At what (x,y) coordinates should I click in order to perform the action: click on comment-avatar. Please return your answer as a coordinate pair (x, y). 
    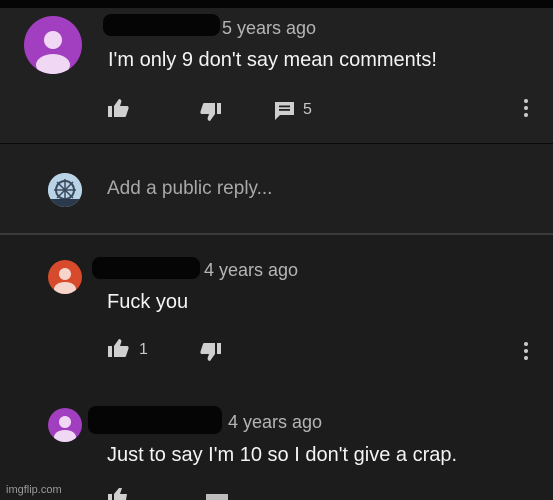
    Looking at the image, I should click on (53, 45).